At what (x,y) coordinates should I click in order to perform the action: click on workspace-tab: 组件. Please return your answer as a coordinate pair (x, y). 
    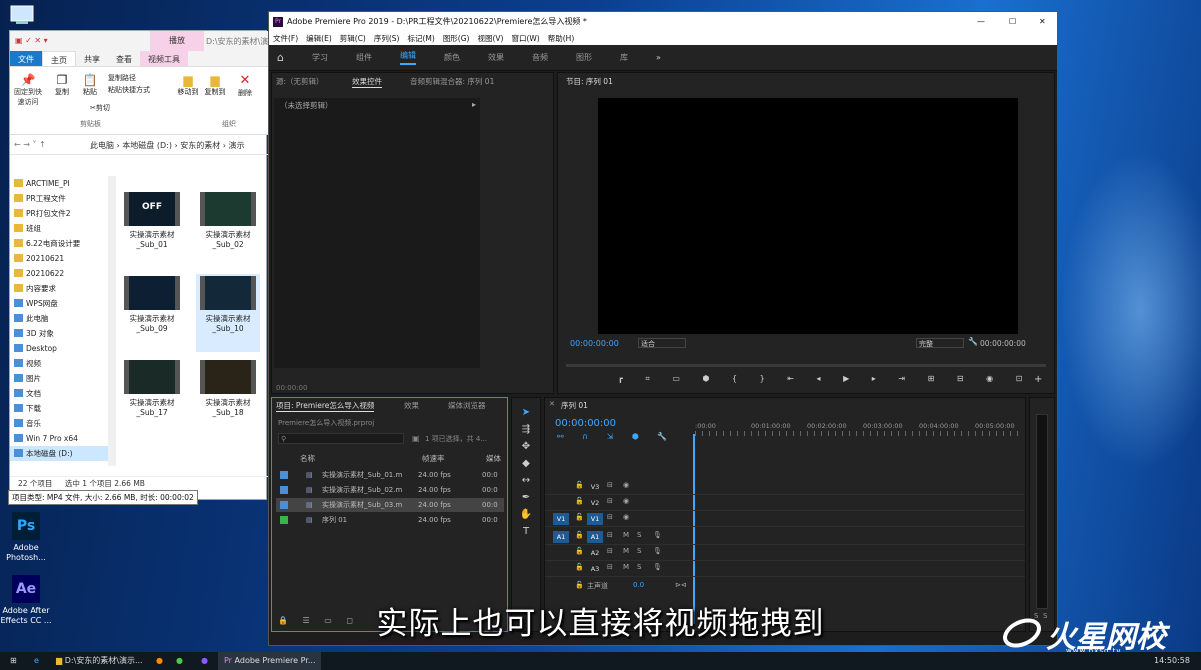
    Looking at the image, I should click on (364, 57).